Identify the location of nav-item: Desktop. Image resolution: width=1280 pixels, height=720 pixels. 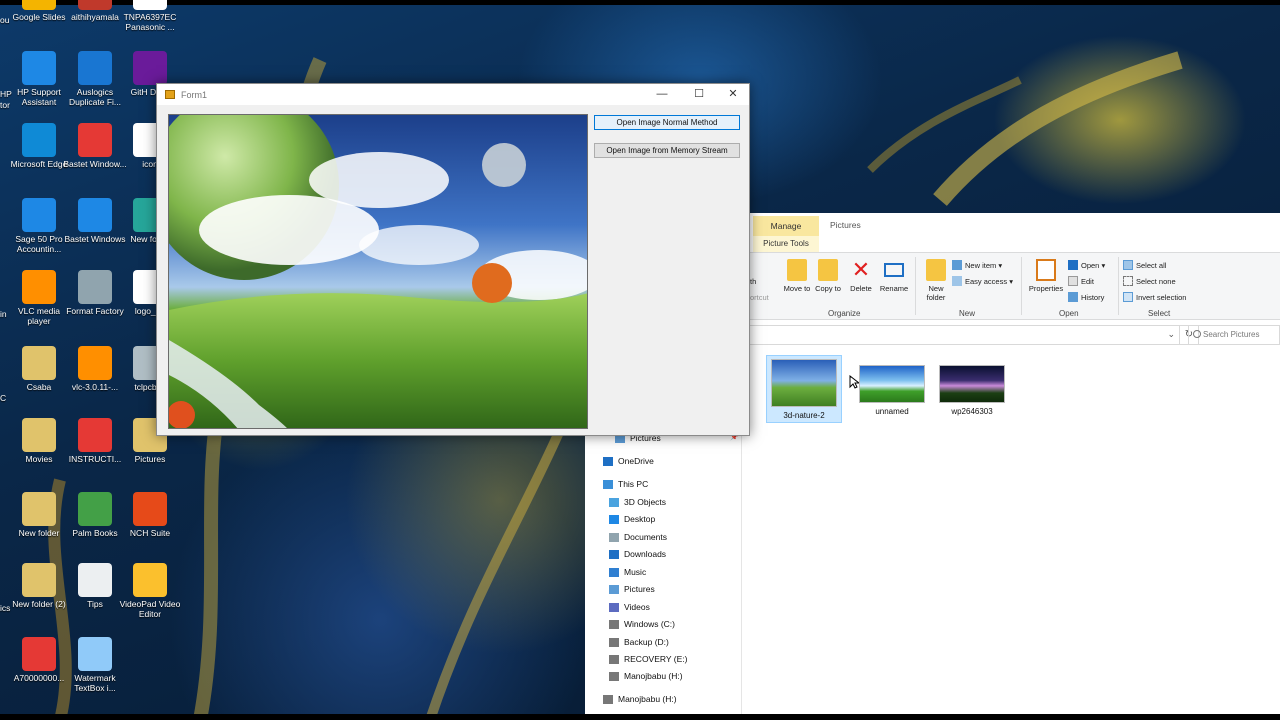
(632, 519).